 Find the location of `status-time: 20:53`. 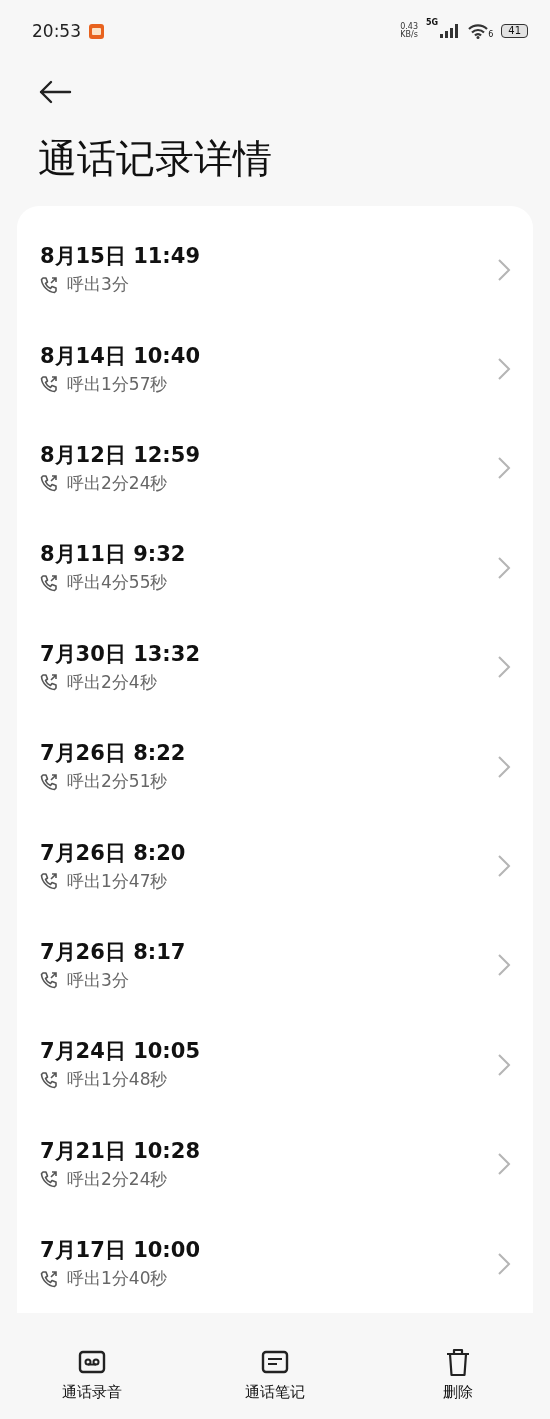

status-time: 20:53 is located at coordinates (56, 31).